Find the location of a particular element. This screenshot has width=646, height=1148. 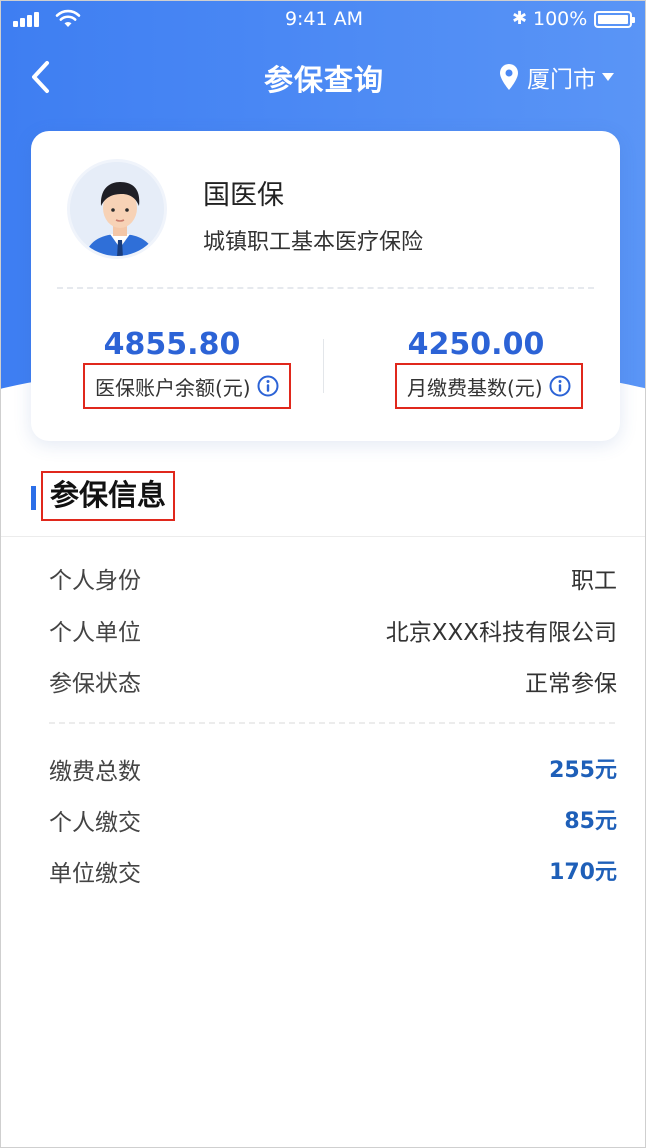

stat-divider is located at coordinates (323, 366).